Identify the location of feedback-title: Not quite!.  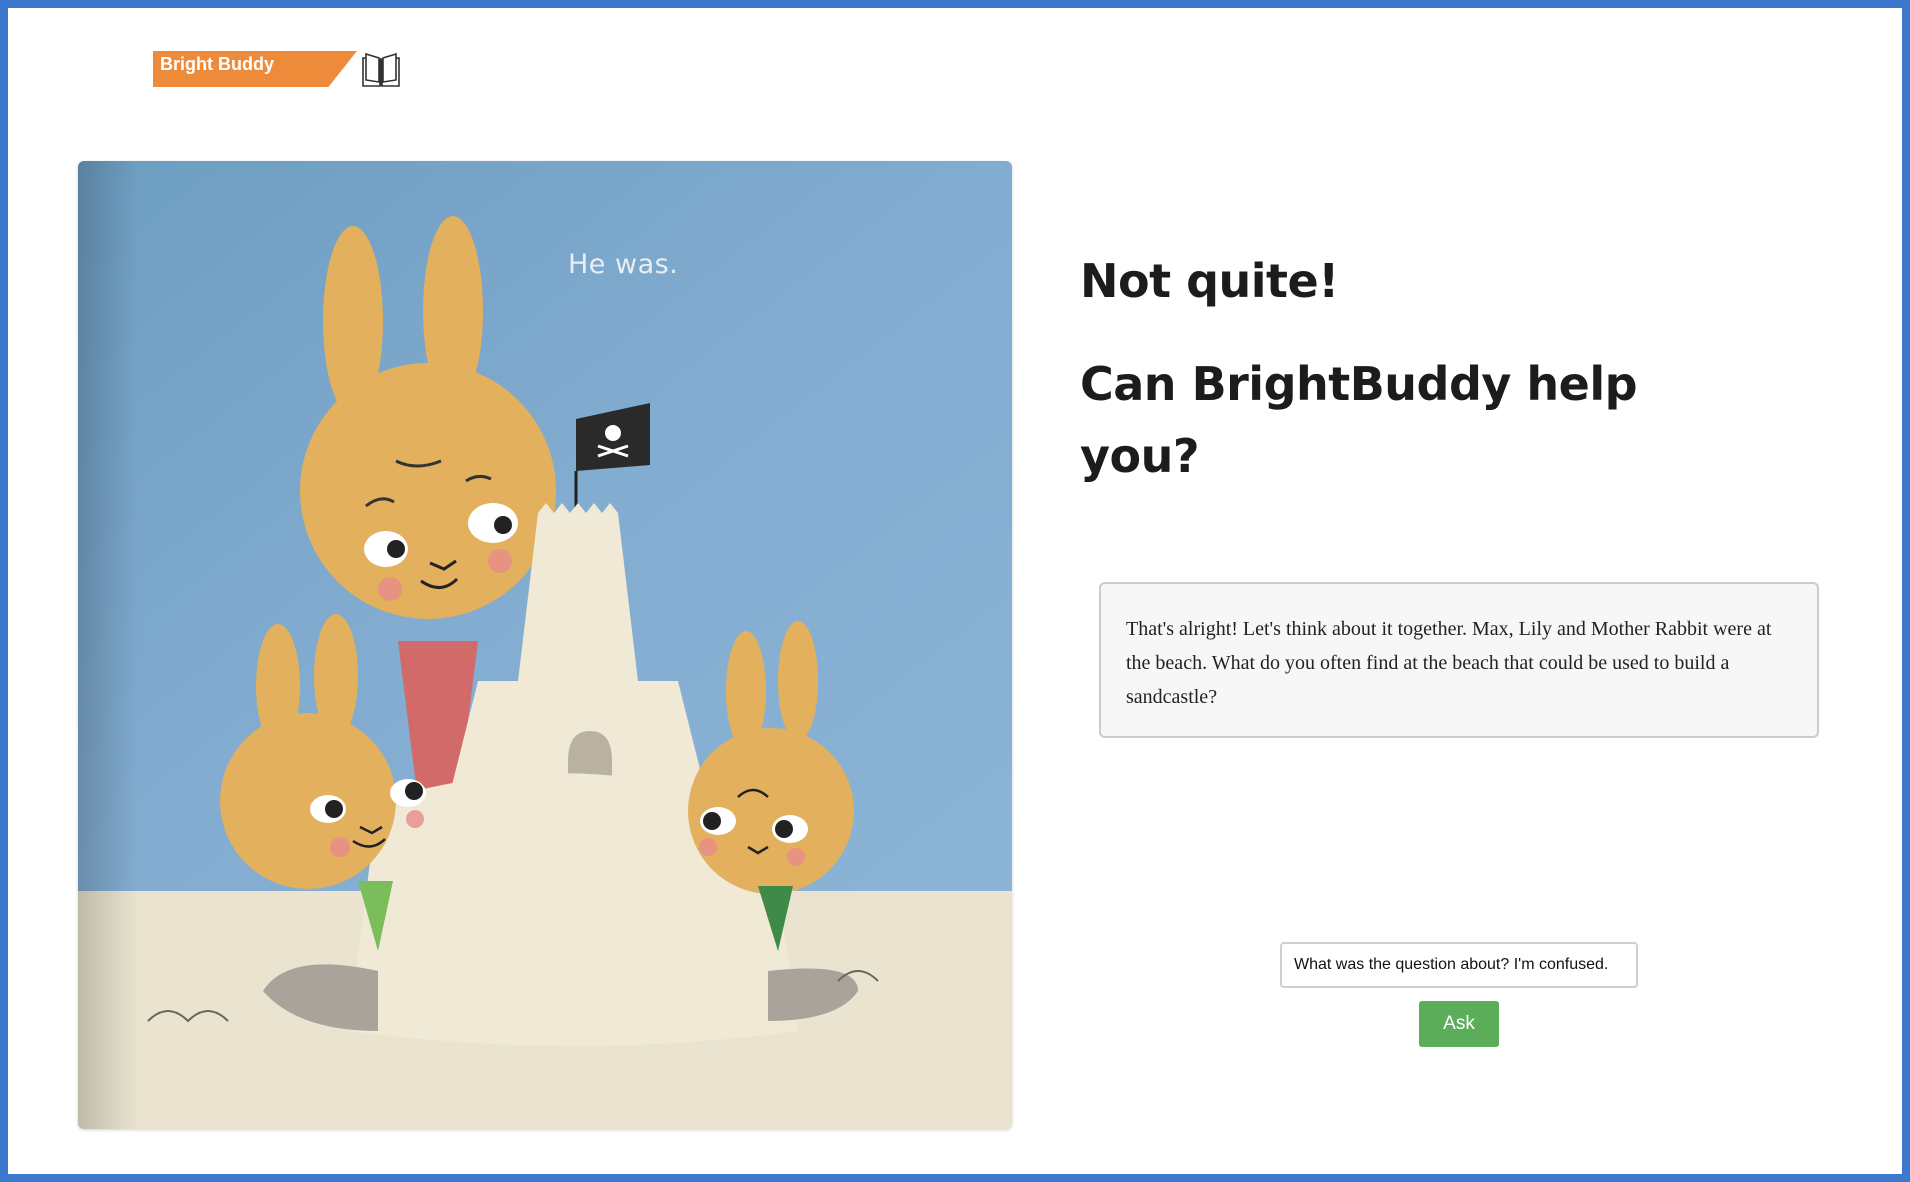
(1209, 281).